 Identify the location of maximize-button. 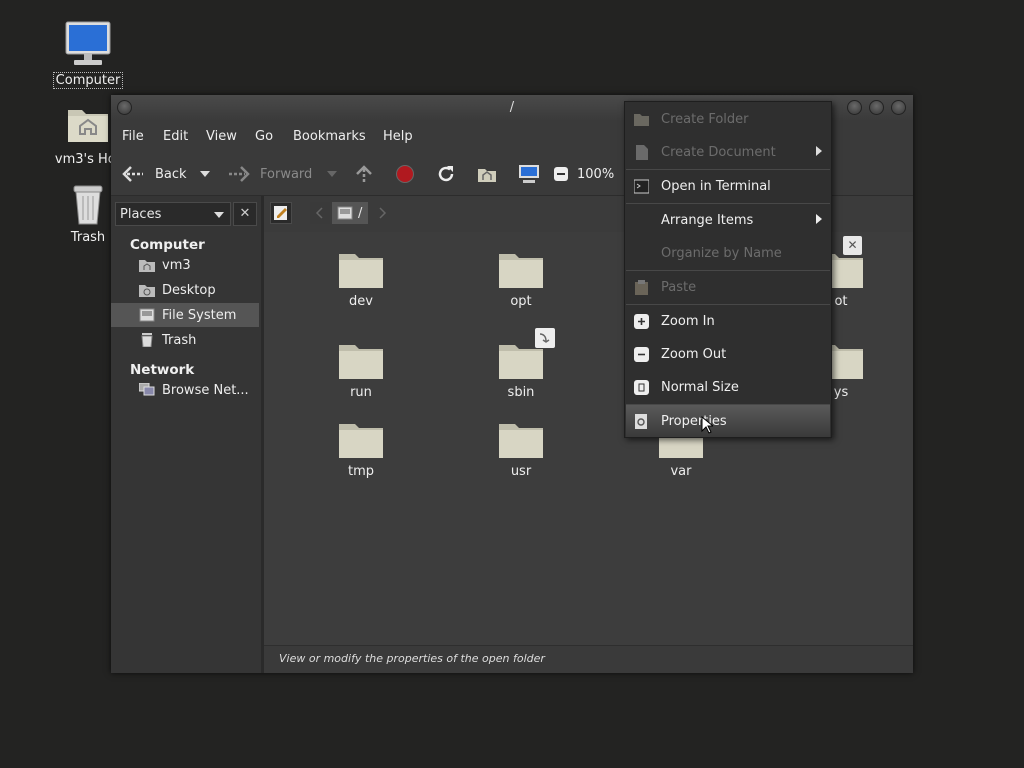
(876, 107).